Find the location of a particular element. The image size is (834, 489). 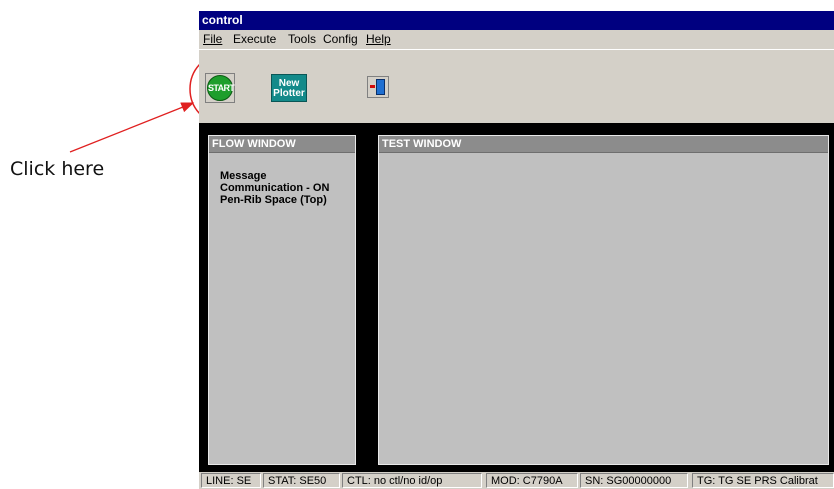

test-window-title: TEST WINDOW is located at coordinates (603, 144).